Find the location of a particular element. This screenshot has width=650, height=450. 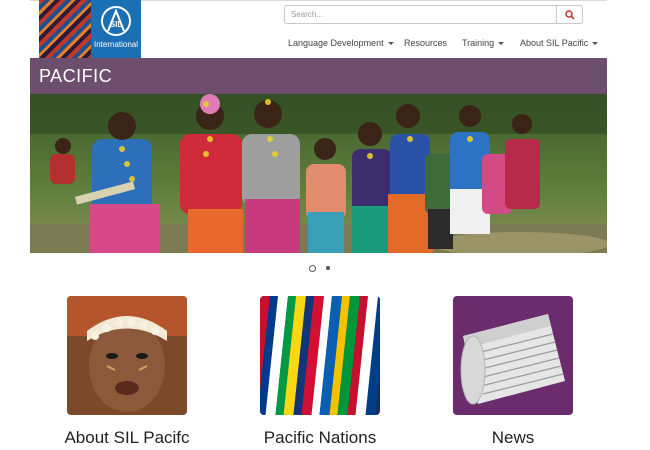

search-icon is located at coordinates (570, 15).